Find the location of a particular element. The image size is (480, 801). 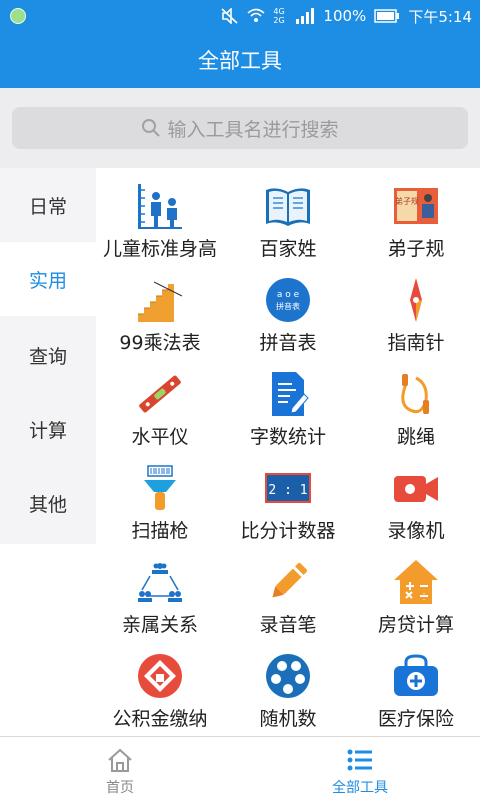

category-sidebar: 日常 实用 查询 计算 其他 is located at coordinates (48, 356).